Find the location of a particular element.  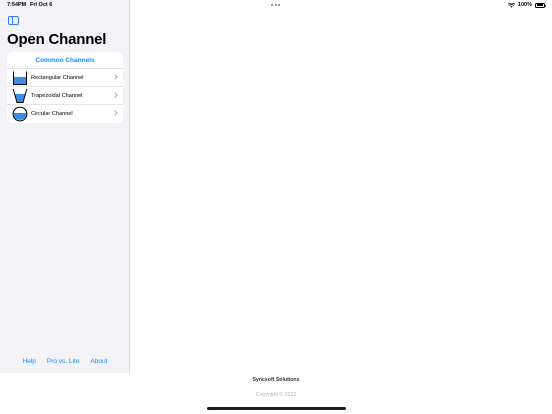

channel-label: Rectangular Channel is located at coordinates (57, 77).